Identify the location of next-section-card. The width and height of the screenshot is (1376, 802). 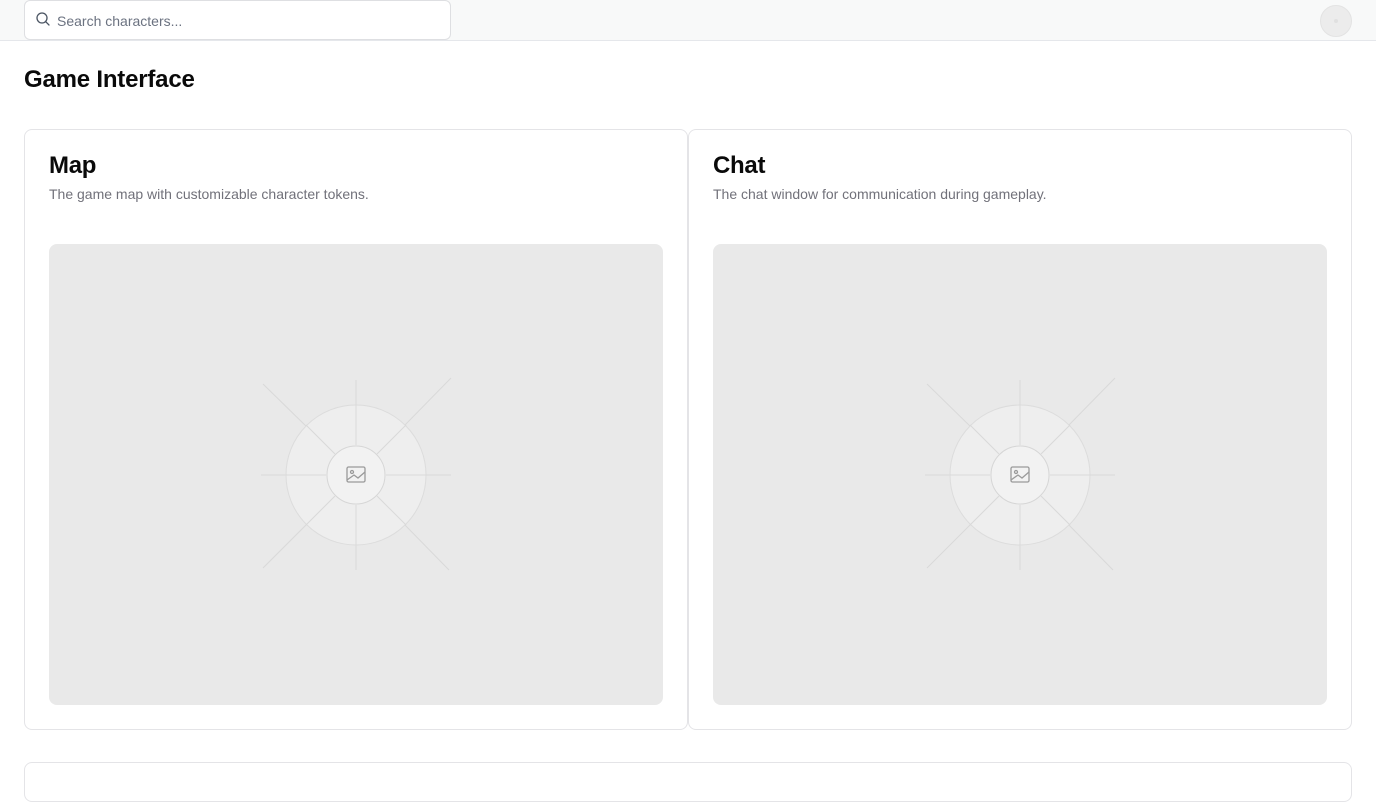
(688, 782).